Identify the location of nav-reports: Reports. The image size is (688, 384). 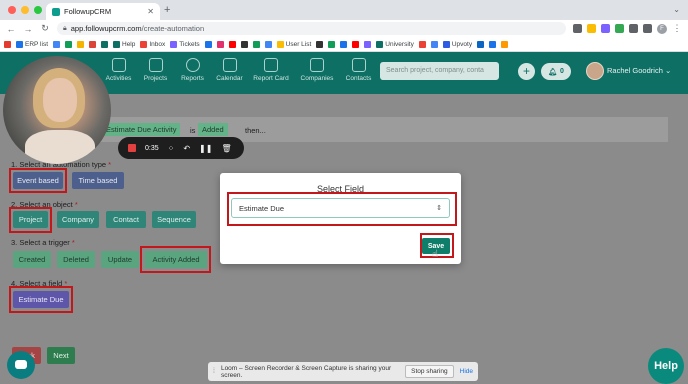
(192, 70).